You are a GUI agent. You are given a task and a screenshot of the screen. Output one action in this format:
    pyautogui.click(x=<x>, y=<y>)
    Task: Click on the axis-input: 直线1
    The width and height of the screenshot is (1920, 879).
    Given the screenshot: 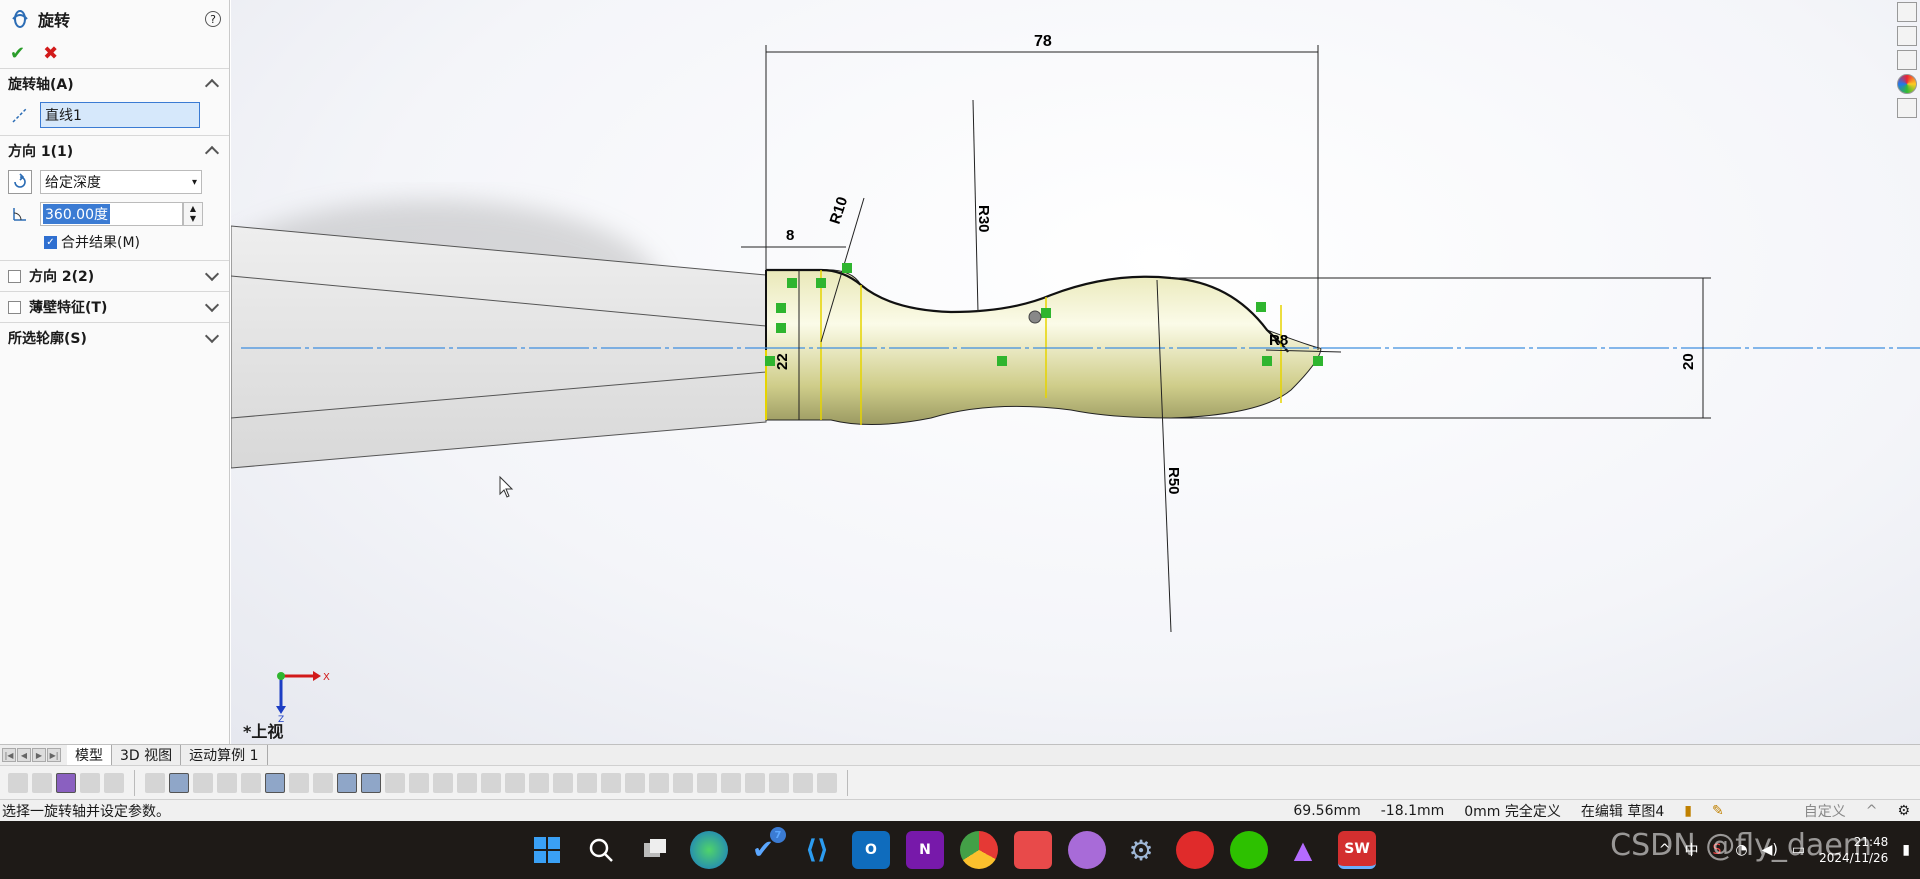 What is the action you would take?
    pyautogui.click(x=120, y=115)
    